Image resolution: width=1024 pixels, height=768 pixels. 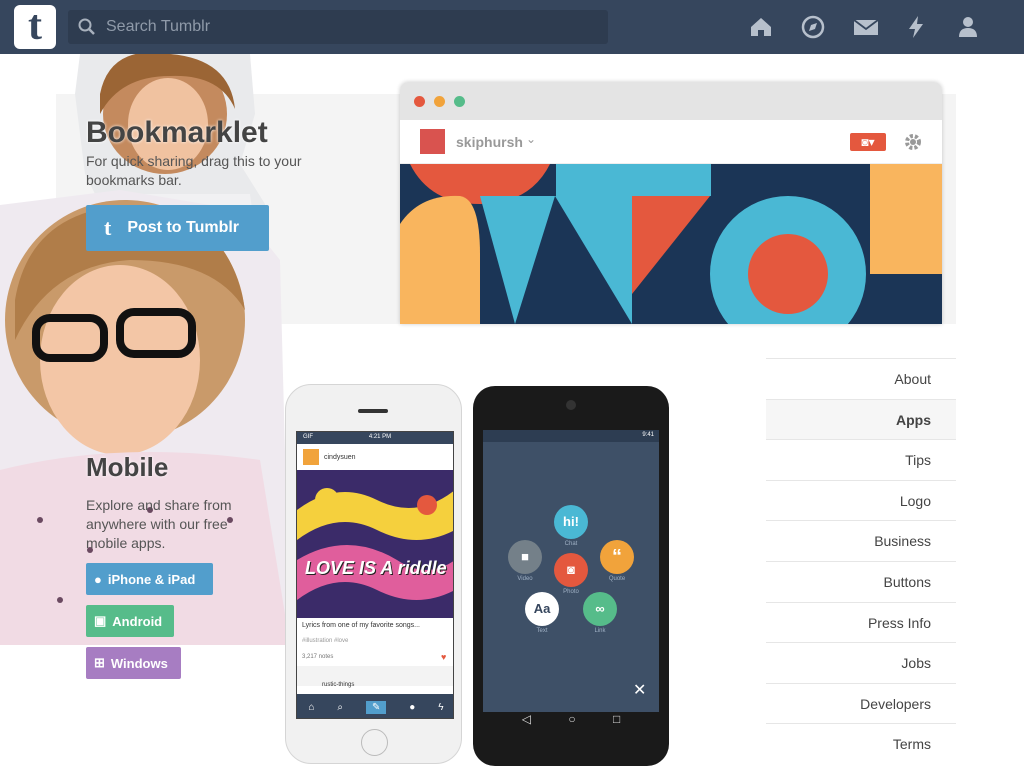 I want to click on android-camera, so click(x=571, y=405).